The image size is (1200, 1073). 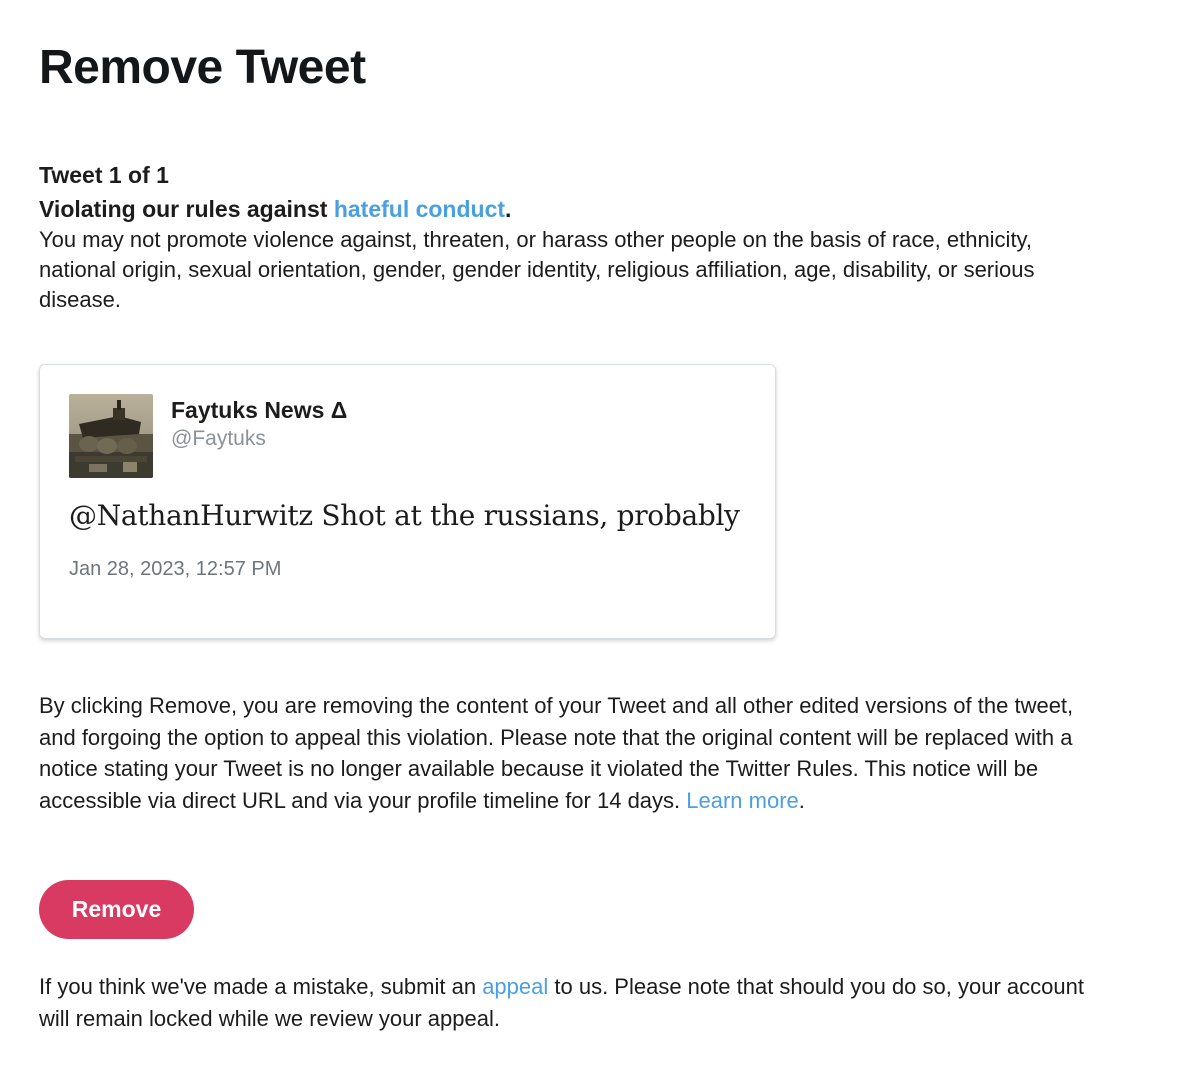 I want to click on hateful-conduct-link: hateful conduct, so click(x=419, y=209).